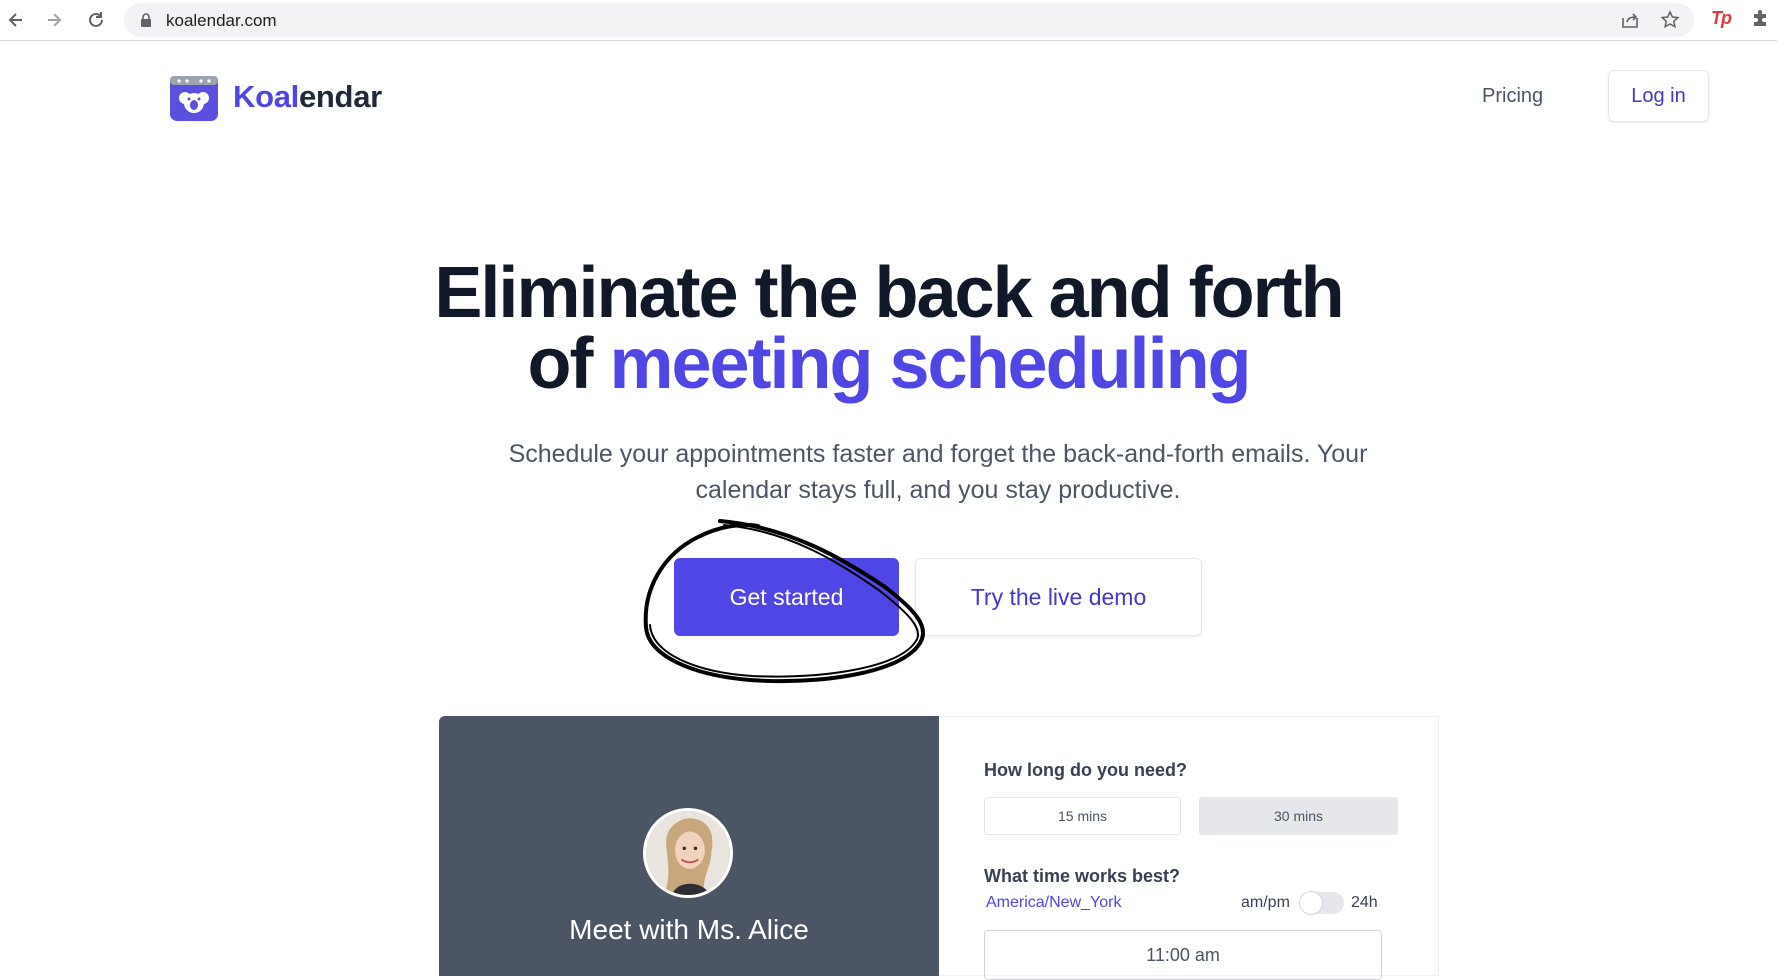  I want to click on nav-pricing-link: Pricing, so click(1512, 96).